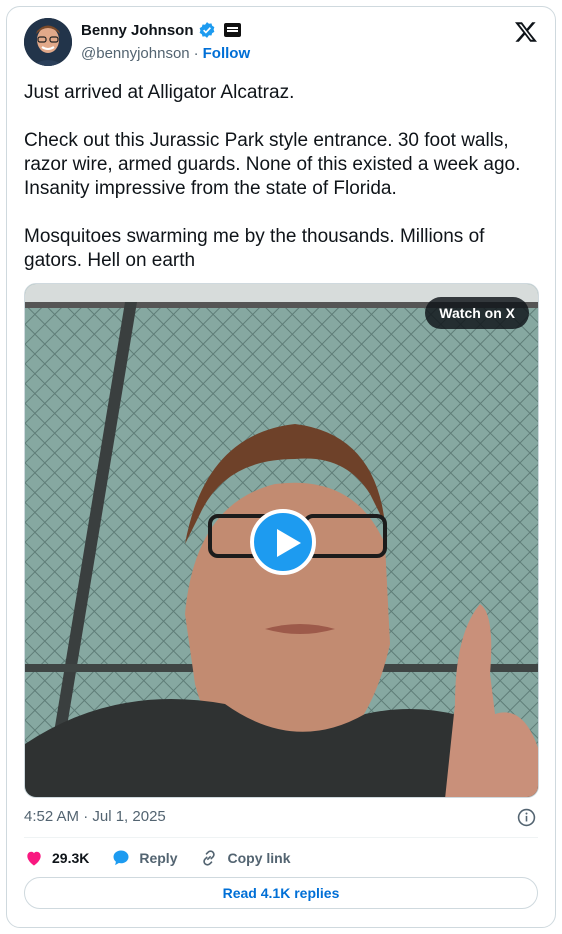  I want to click on link-icon, so click(209, 858).